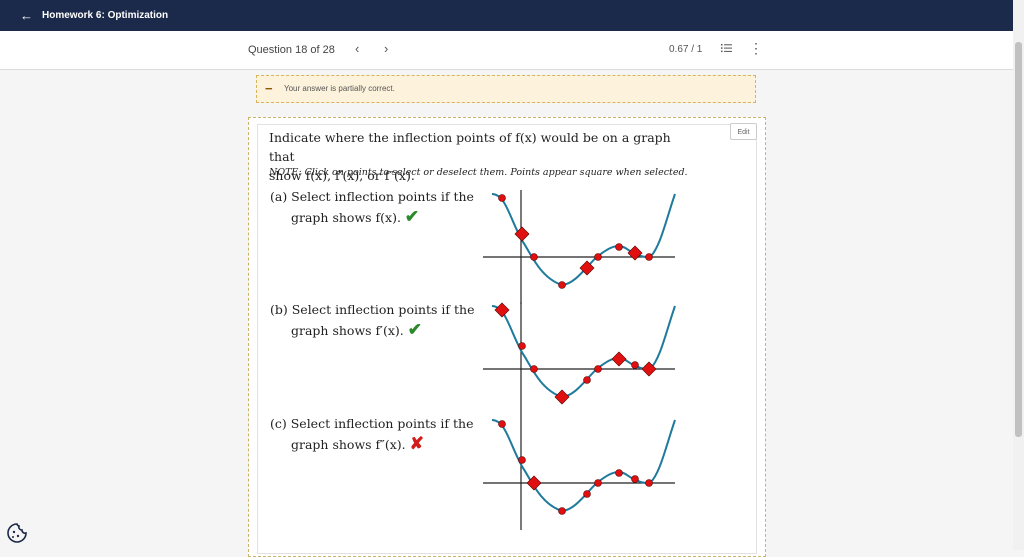 The image size is (1024, 557). What do you see at coordinates (416, 444) in the screenshot?
I see `incorrect-x-icon: ✘` at bounding box center [416, 444].